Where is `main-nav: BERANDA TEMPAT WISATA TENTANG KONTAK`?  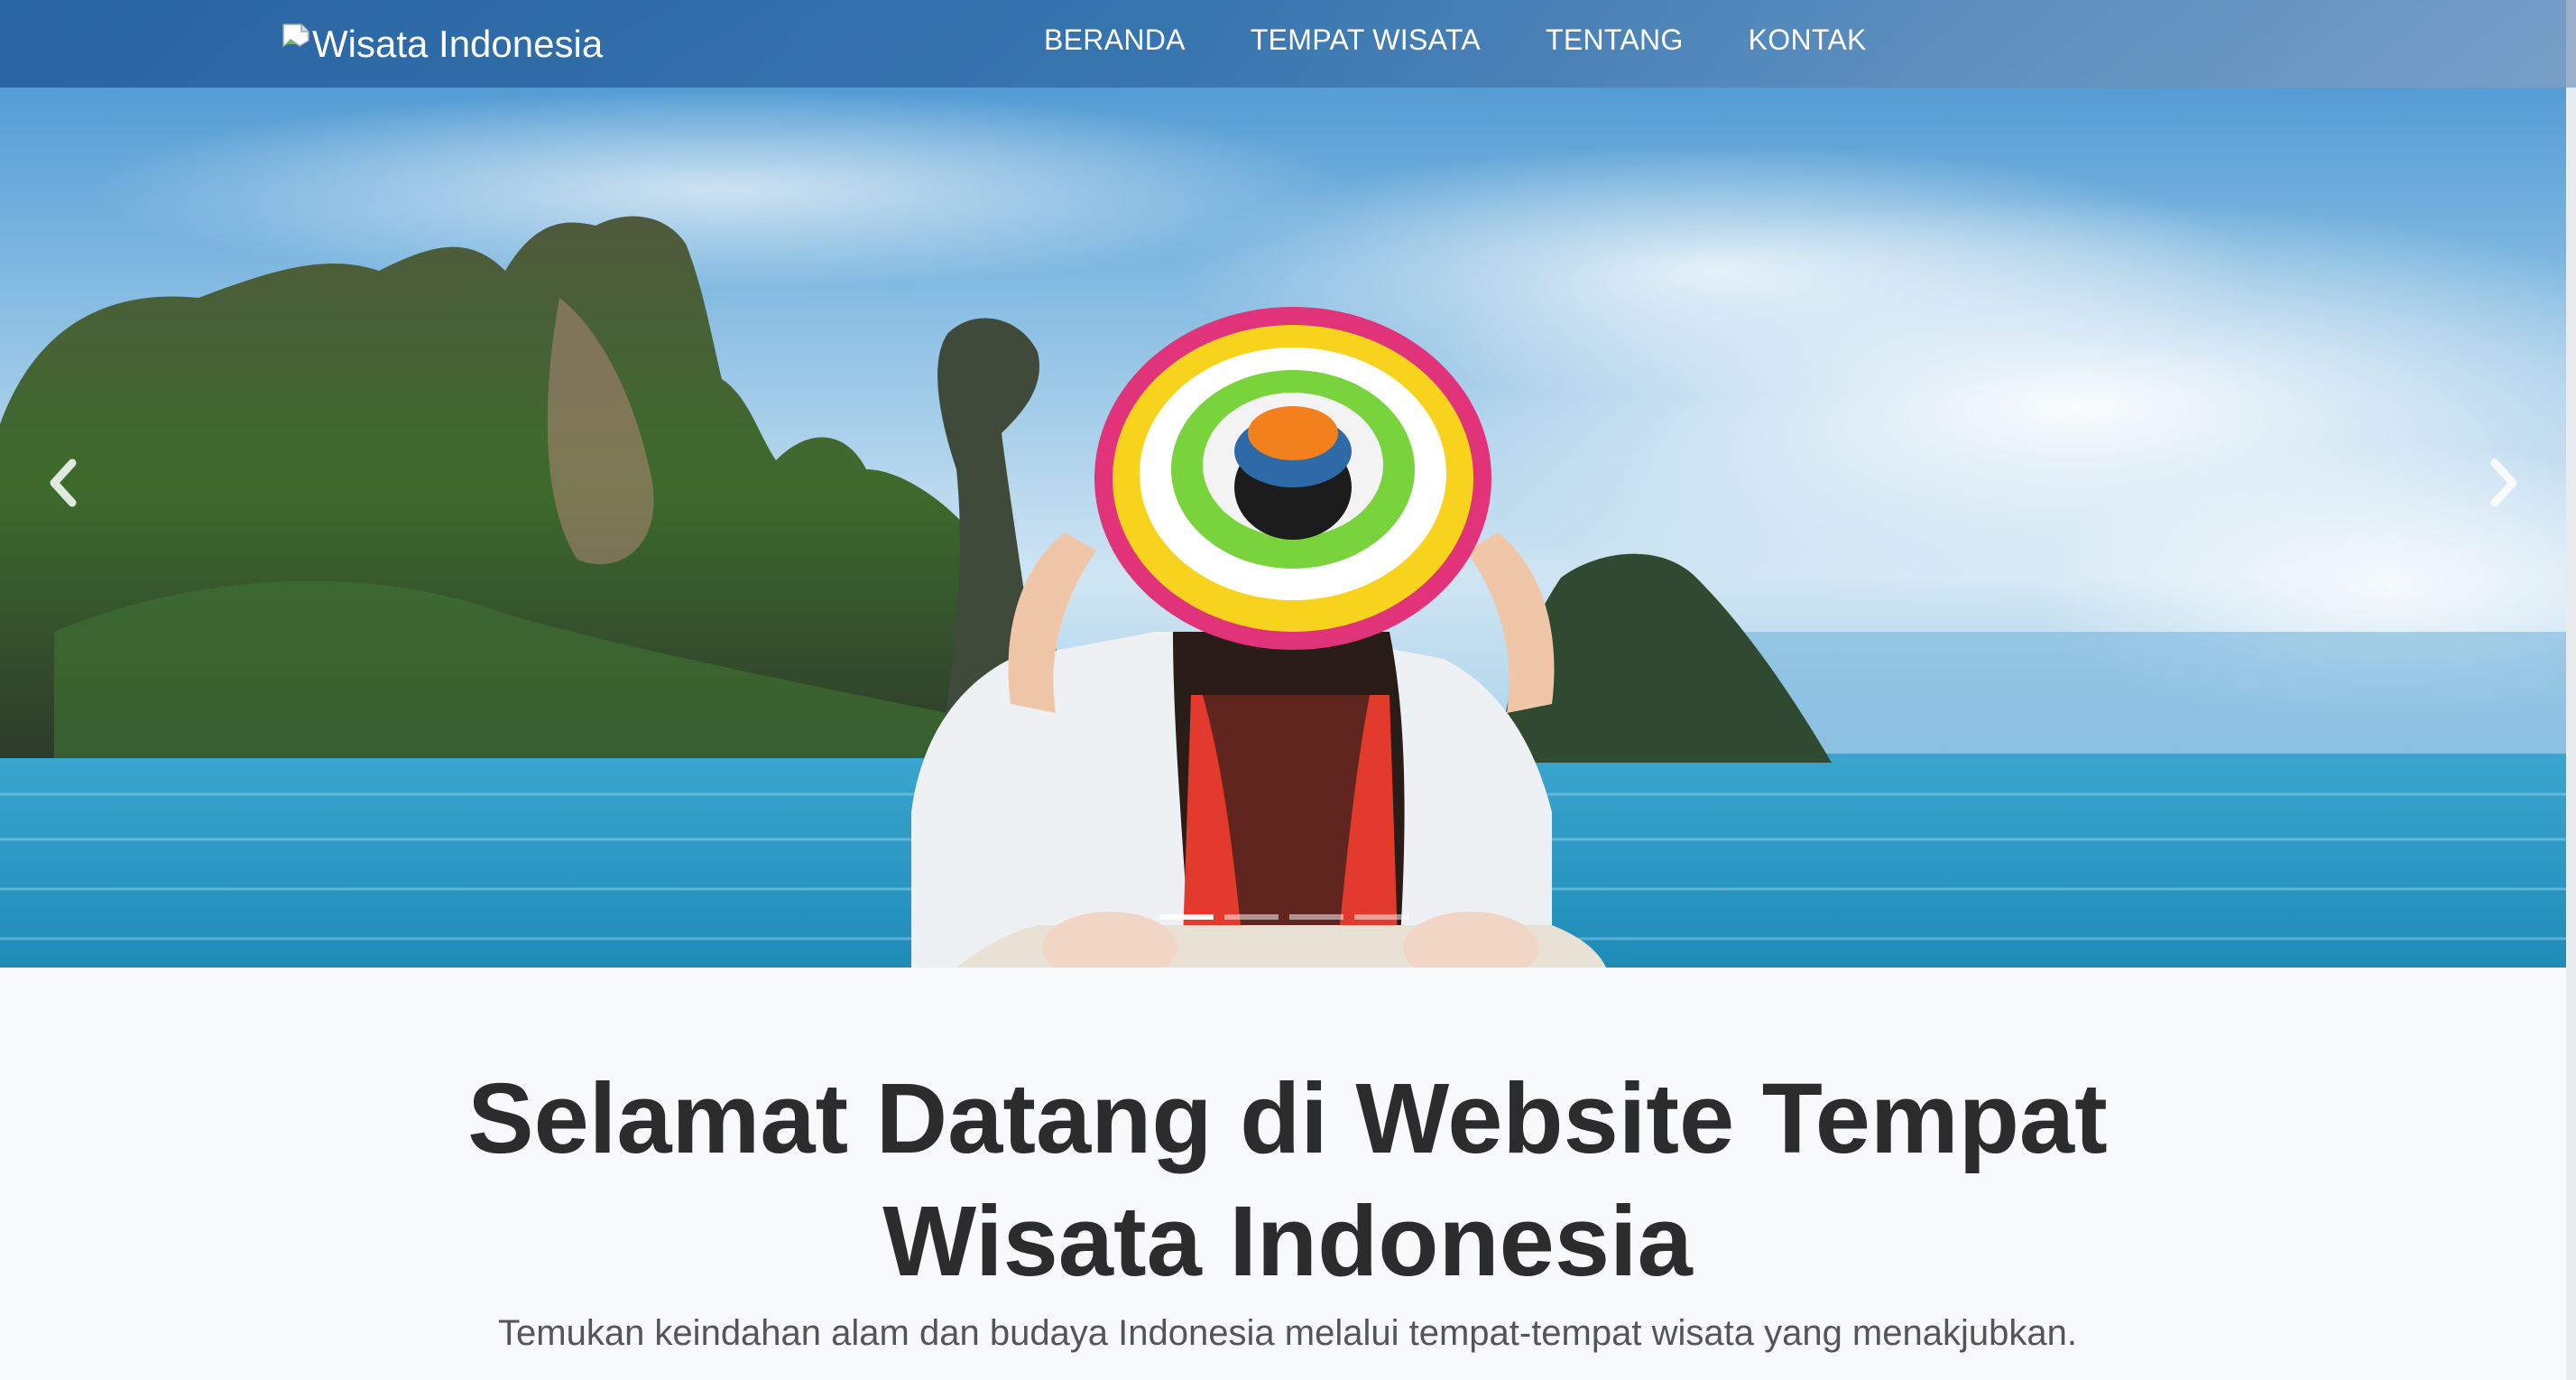 main-nav: BERANDA TEMPAT WISATA TENTANG KONTAK is located at coordinates (1455, 40).